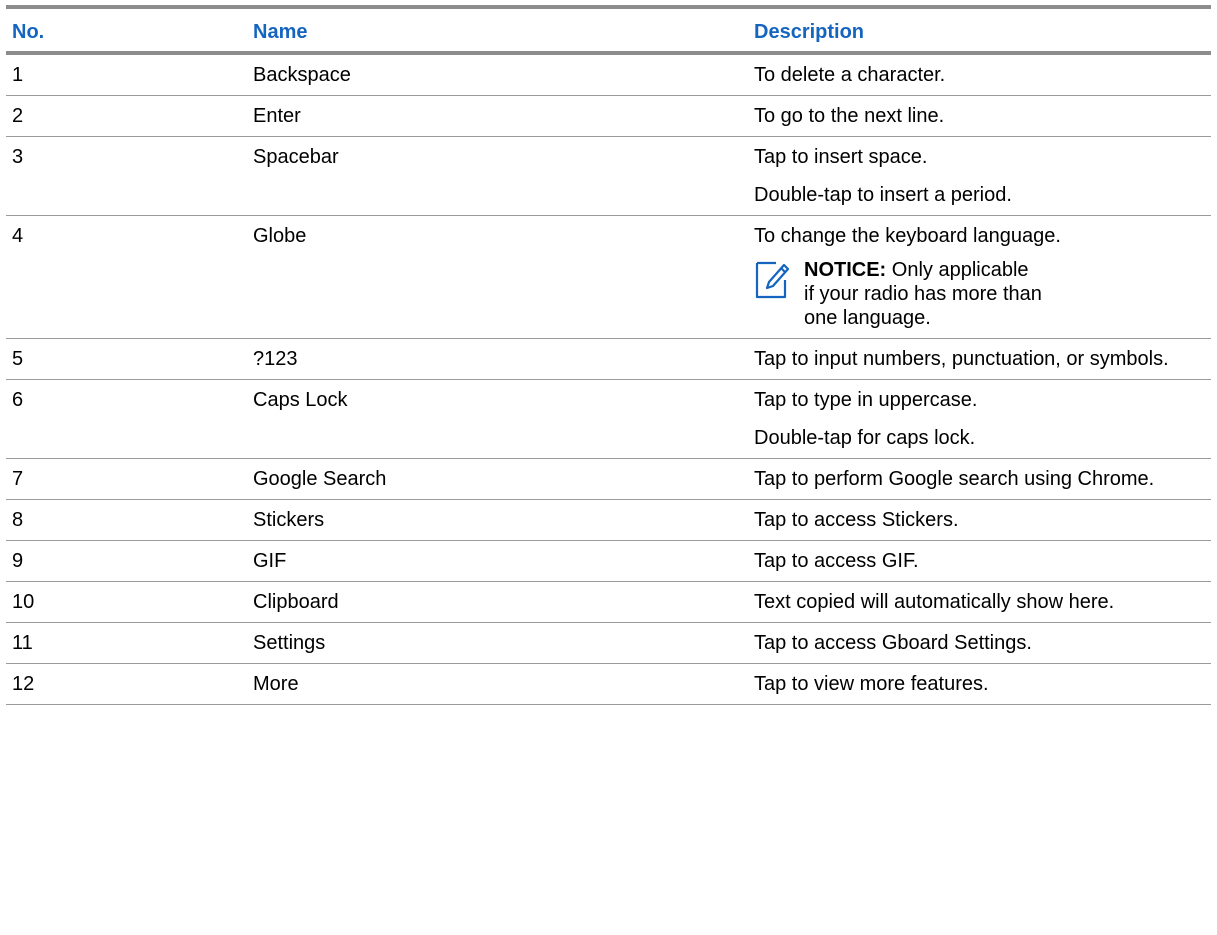 This screenshot has height=935, width=1217. What do you see at coordinates (289, 643) in the screenshot?
I see `cell-name: Settings` at bounding box center [289, 643].